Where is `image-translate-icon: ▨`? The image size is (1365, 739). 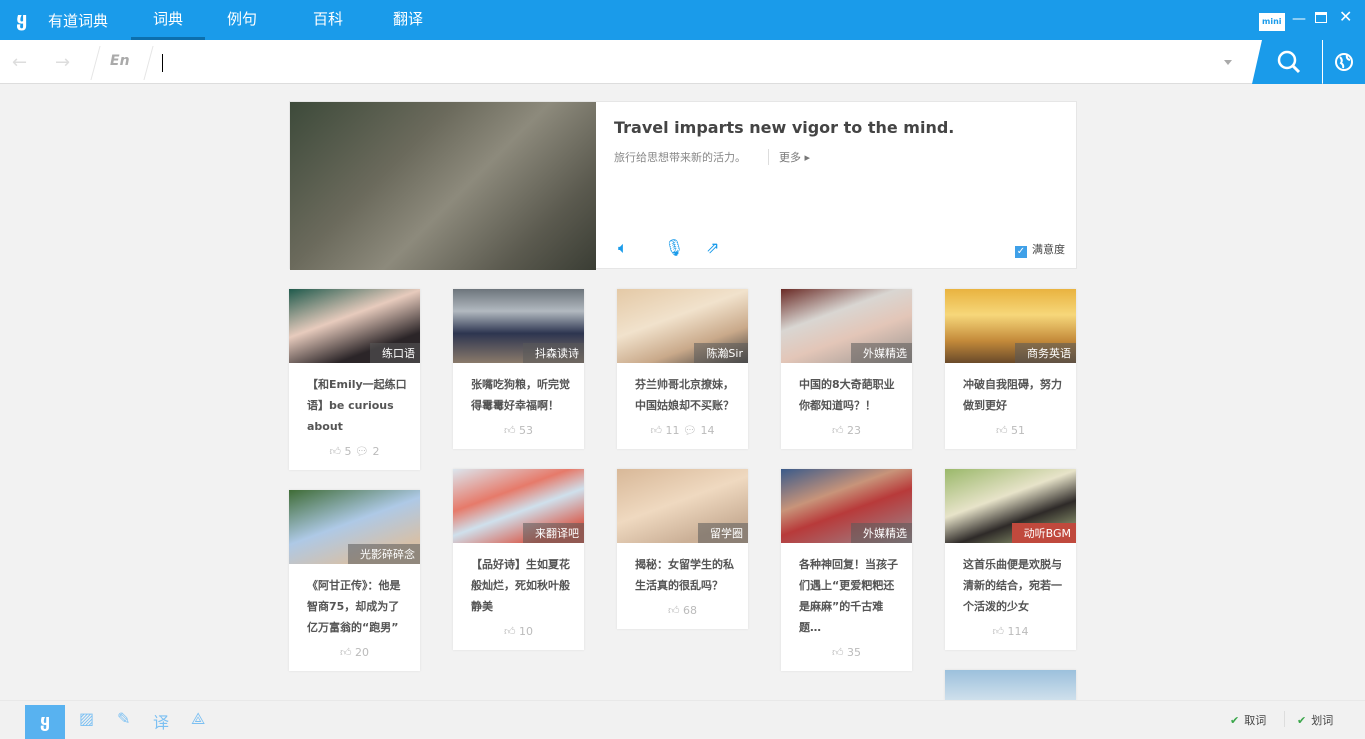 image-translate-icon: ▨ is located at coordinates (86, 718).